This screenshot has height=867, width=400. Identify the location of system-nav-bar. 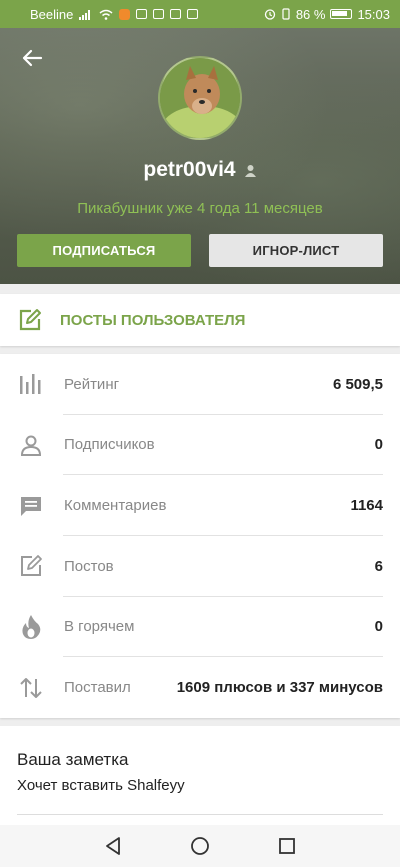
(200, 846).